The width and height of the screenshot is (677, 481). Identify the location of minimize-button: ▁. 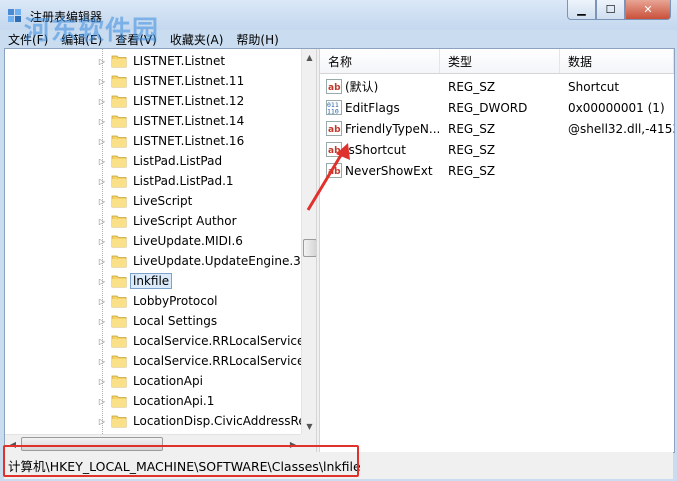
(581, 10).